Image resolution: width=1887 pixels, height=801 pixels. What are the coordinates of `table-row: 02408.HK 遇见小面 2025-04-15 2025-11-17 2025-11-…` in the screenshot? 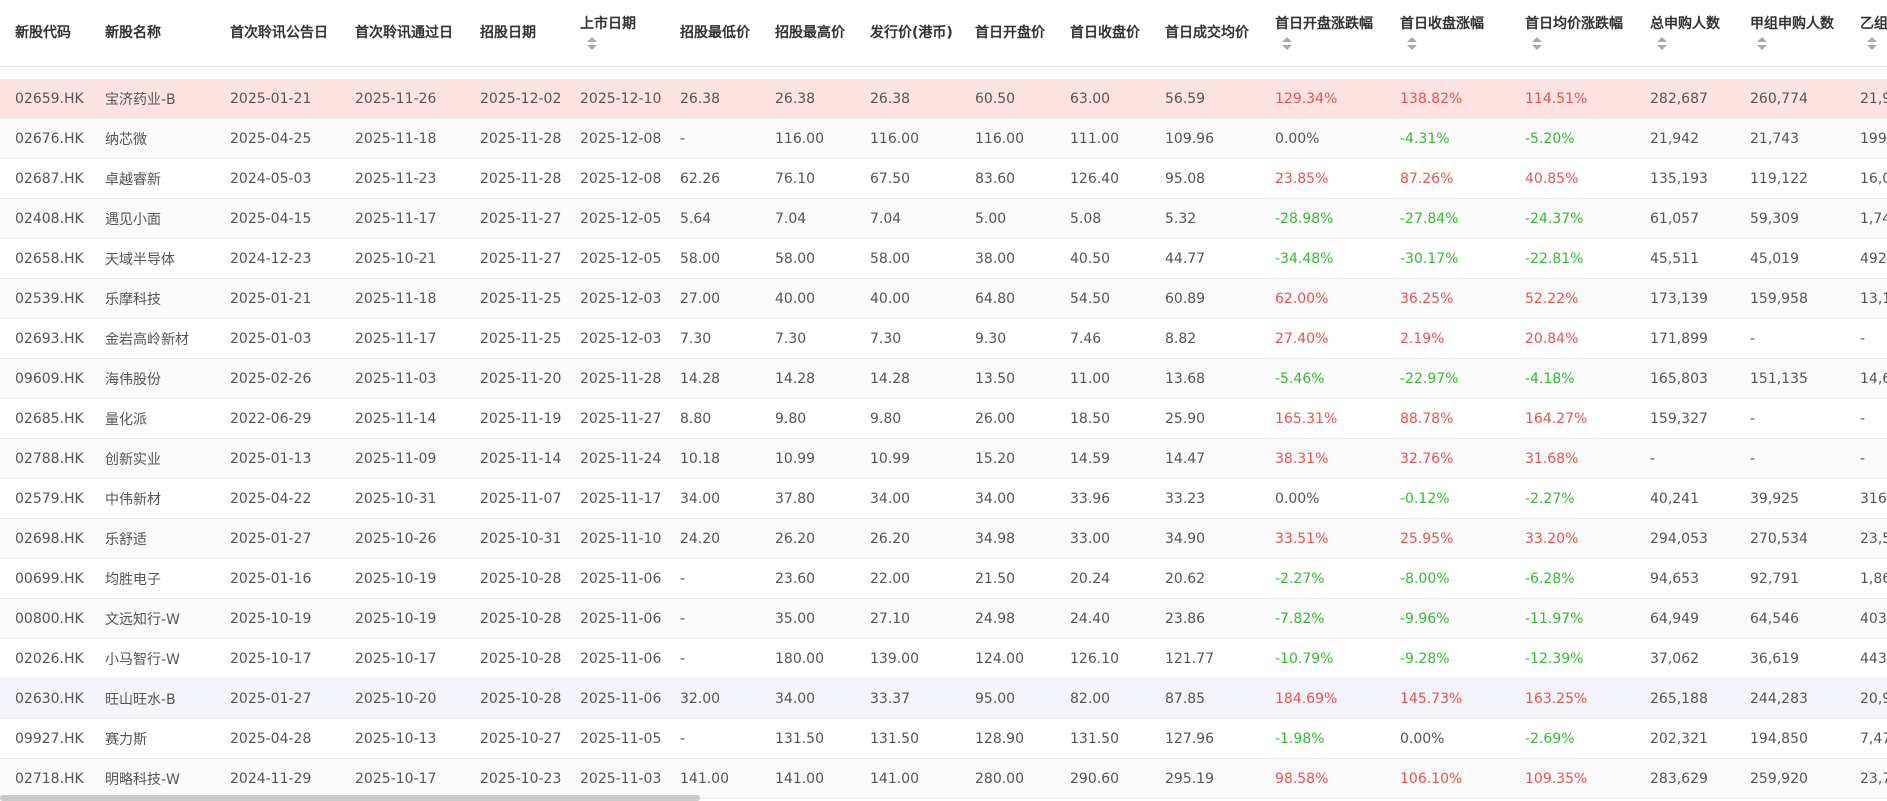 It's located at (943, 218).